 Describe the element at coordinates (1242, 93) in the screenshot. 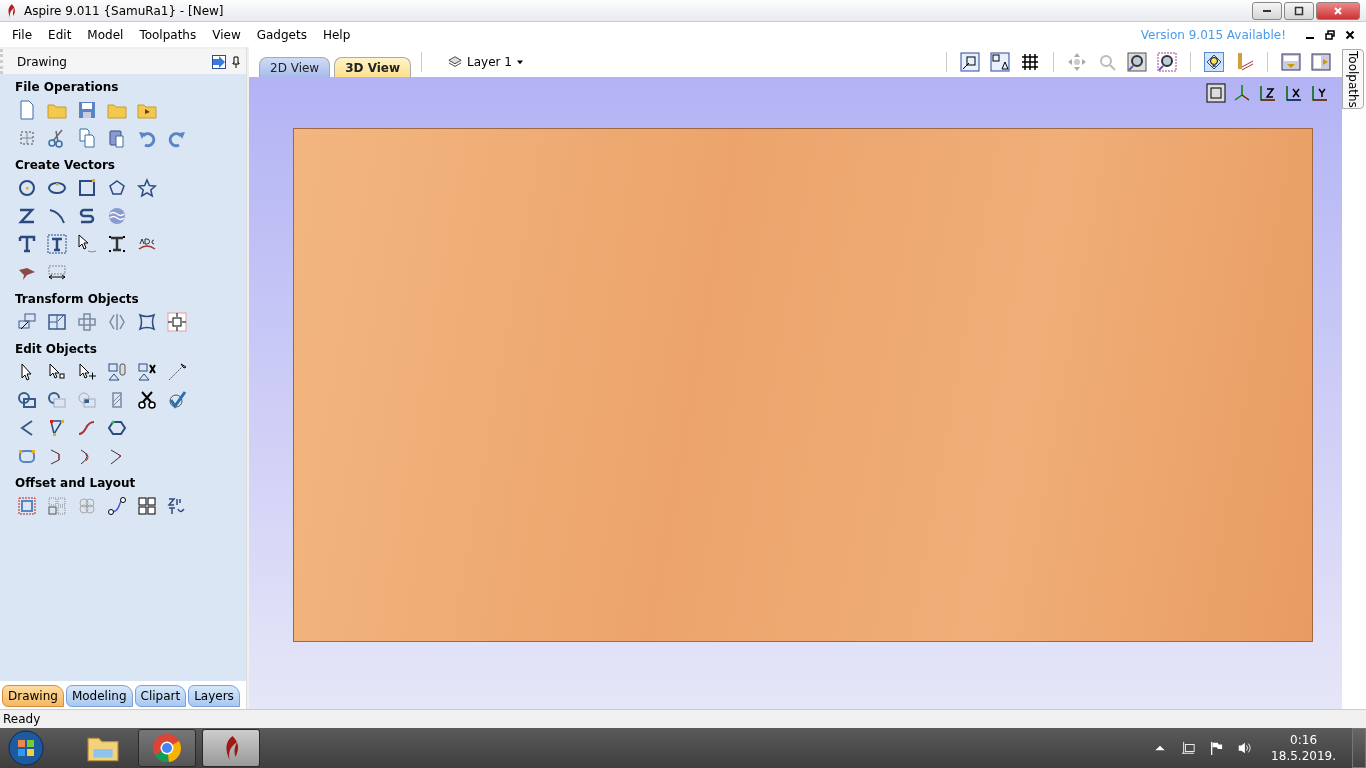

I see `iso-axes-icon` at that location.